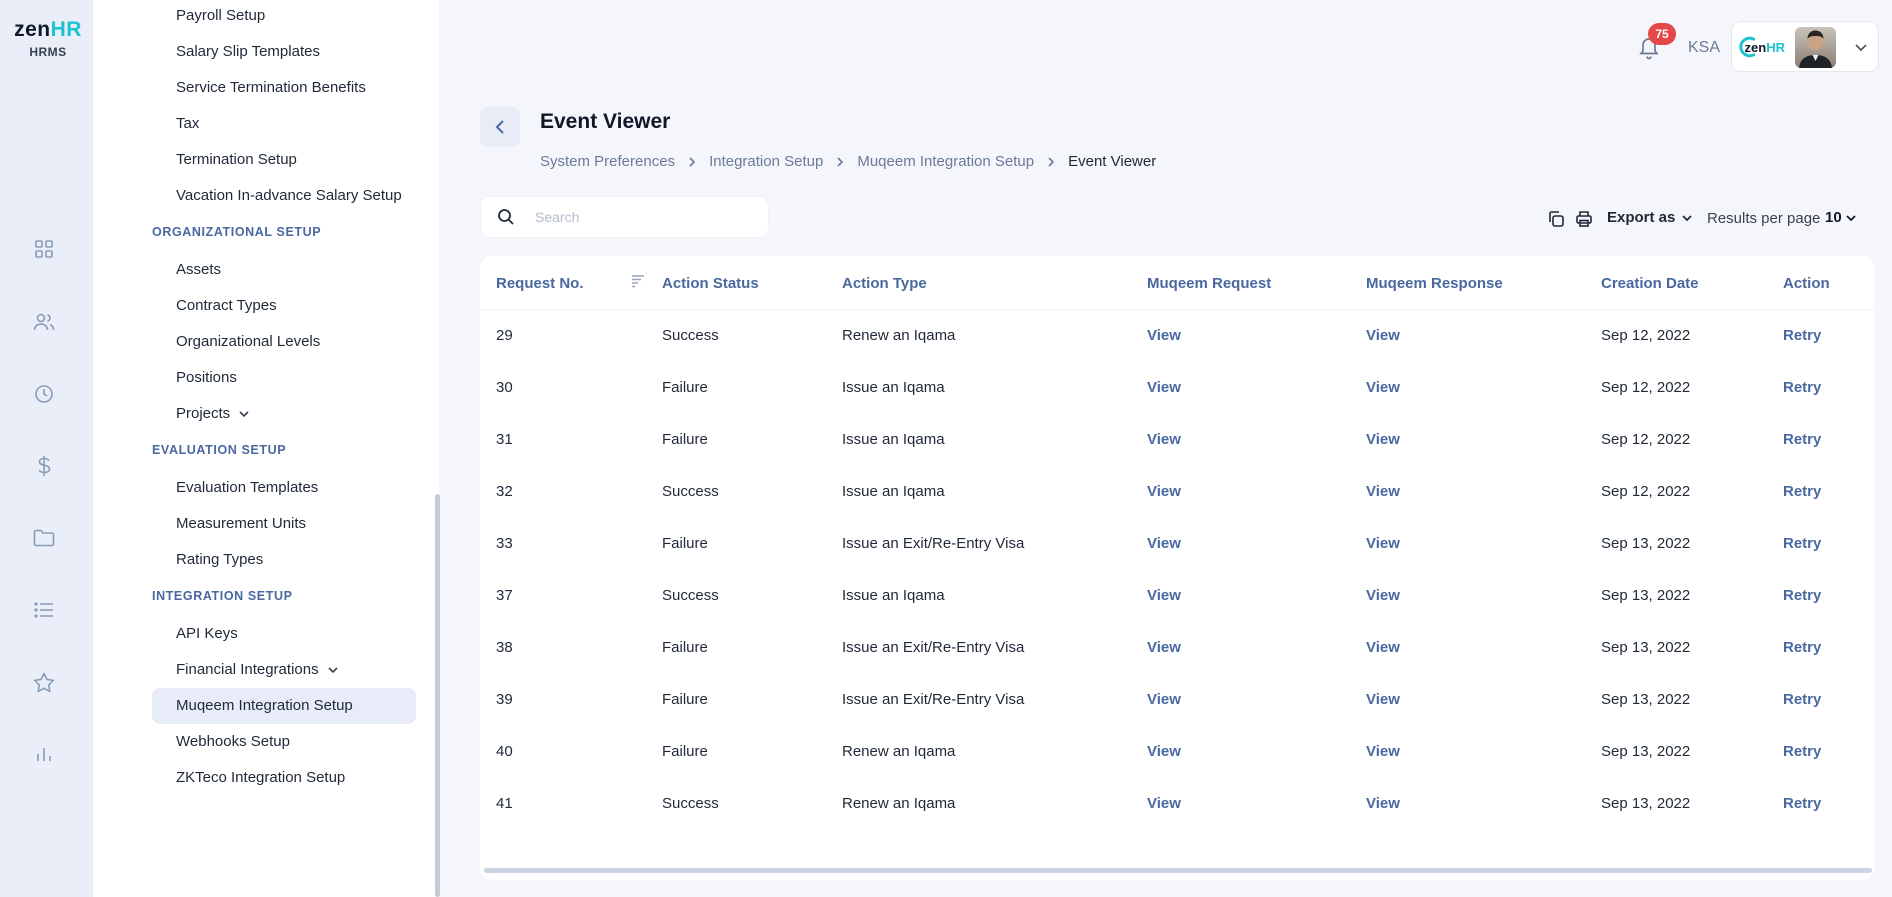 This screenshot has width=1892, height=897. What do you see at coordinates (248, 341) in the screenshot?
I see `menu-item-organizational-levels: Organizational Levels` at bounding box center [248, 341].